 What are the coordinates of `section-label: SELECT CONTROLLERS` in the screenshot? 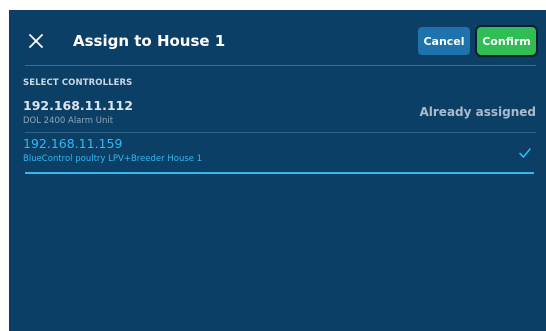 It's located at (78, 83).